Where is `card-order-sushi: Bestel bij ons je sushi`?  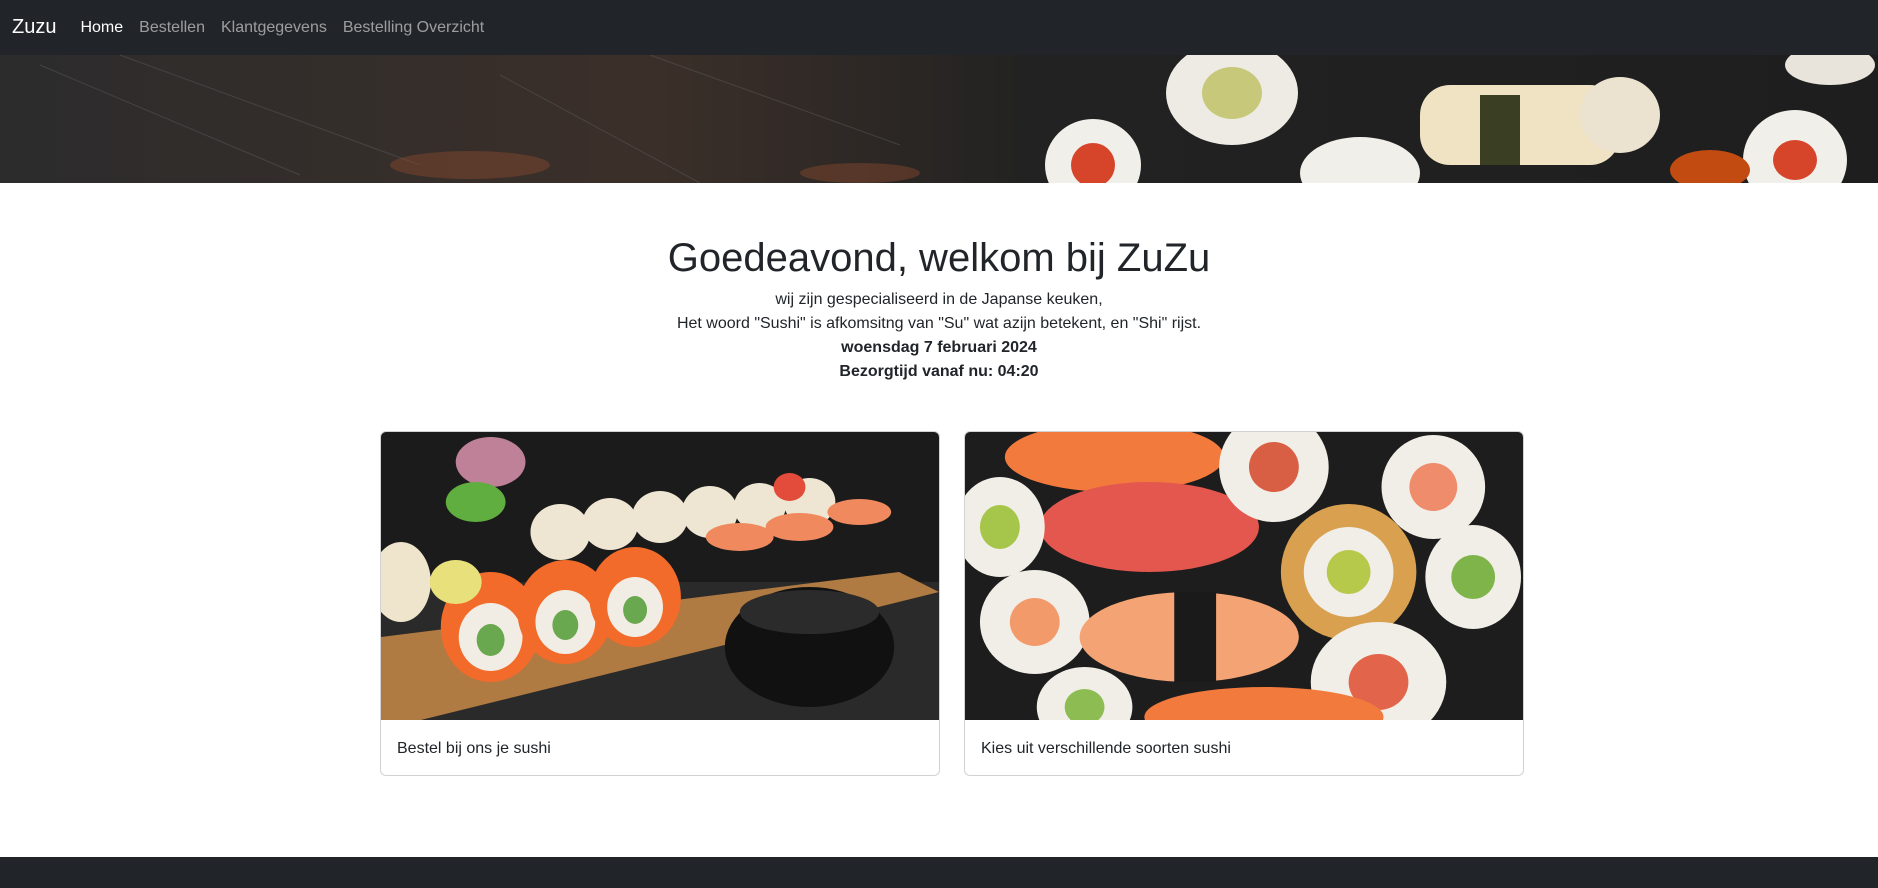
card-order-sushi: Bestel bij ons je sushi is located at coordinates (660, 603).